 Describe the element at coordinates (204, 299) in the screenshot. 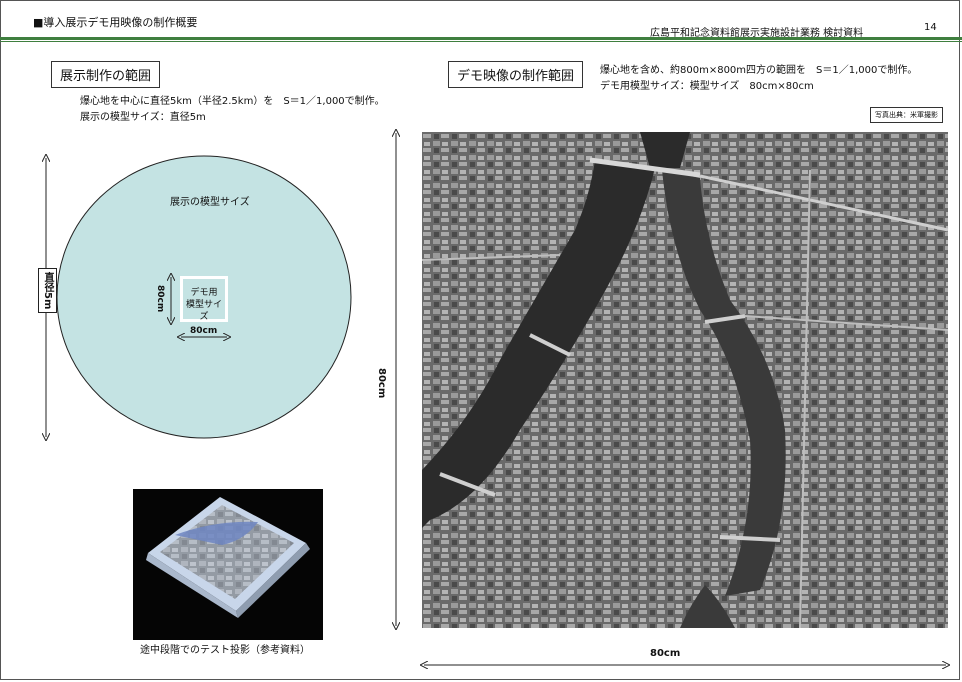

I see `demo-model-label: デモ用 模型サイズ` at that location.